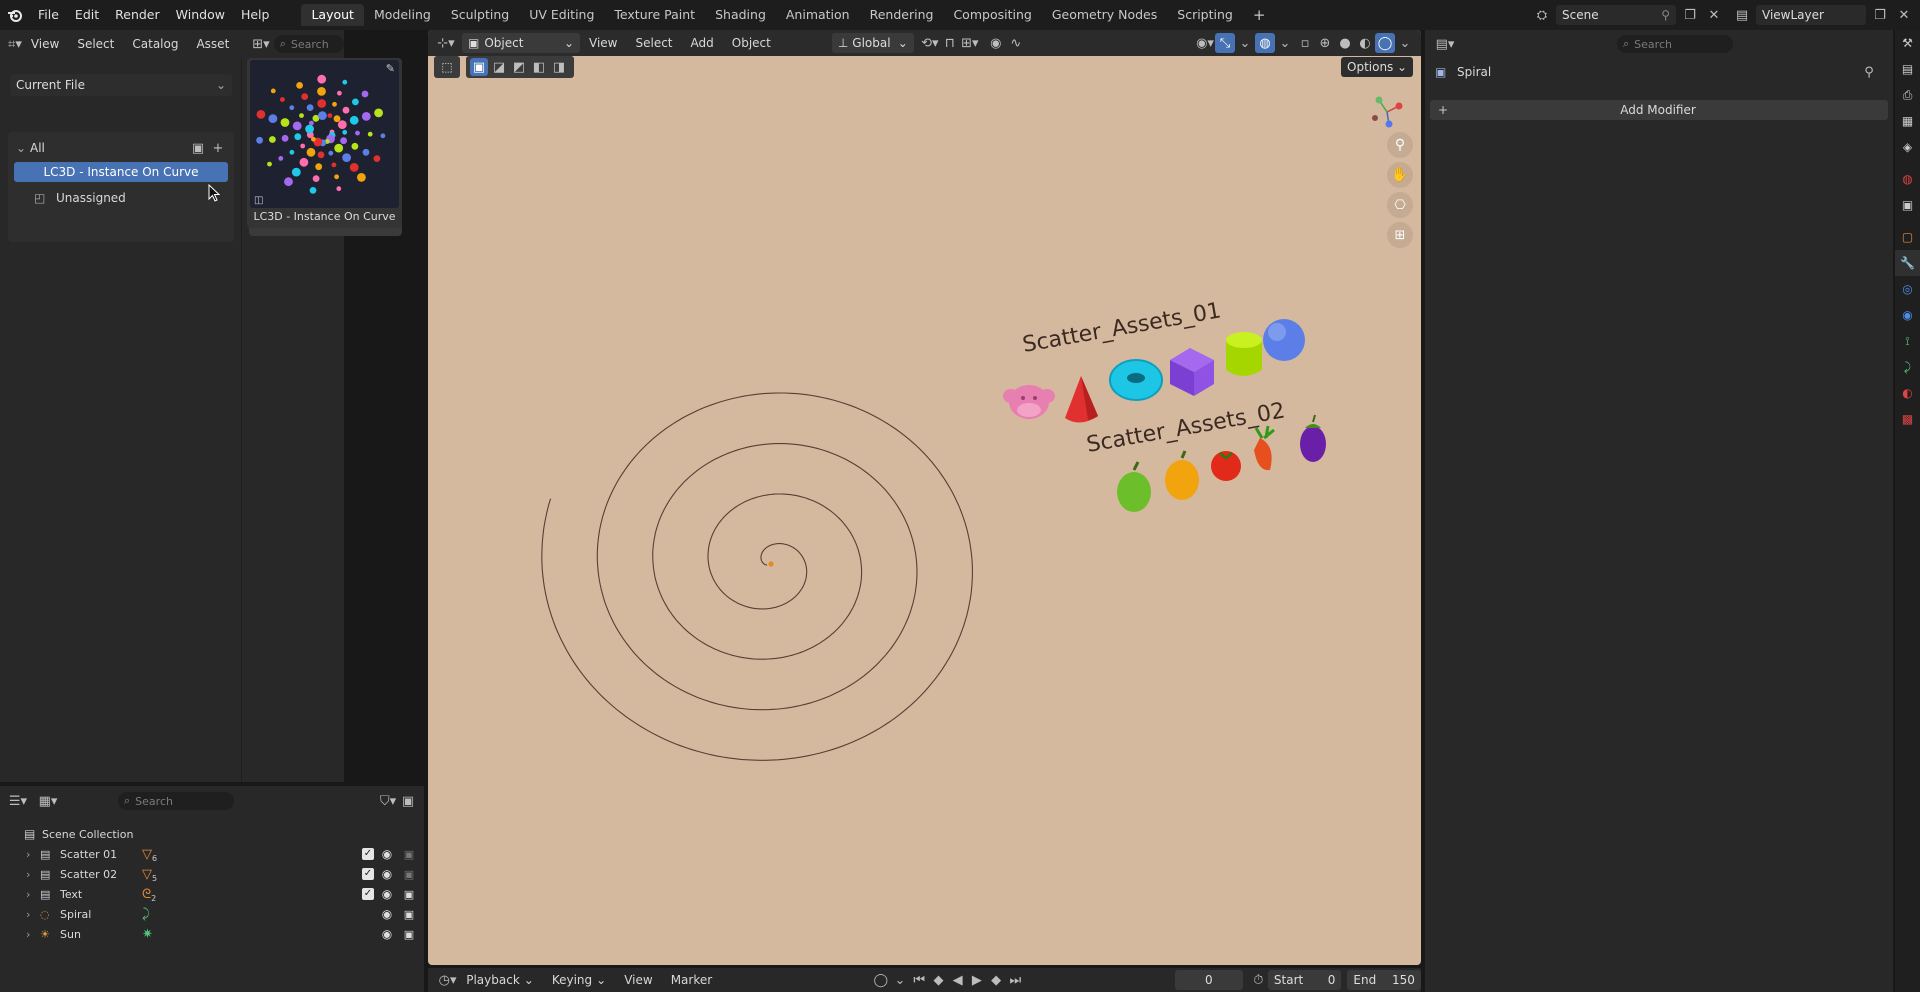 This screenshot has width=1920, height=992. I want to click on tab-sculpting: Sculpting, so click(480, 15).